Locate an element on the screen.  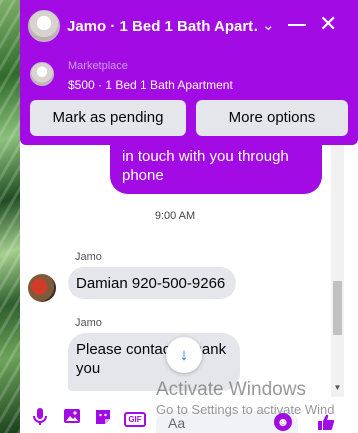
listing-name: $500 · 1 Bed 1 Bath Apartment is located at coordinates (150, 85).